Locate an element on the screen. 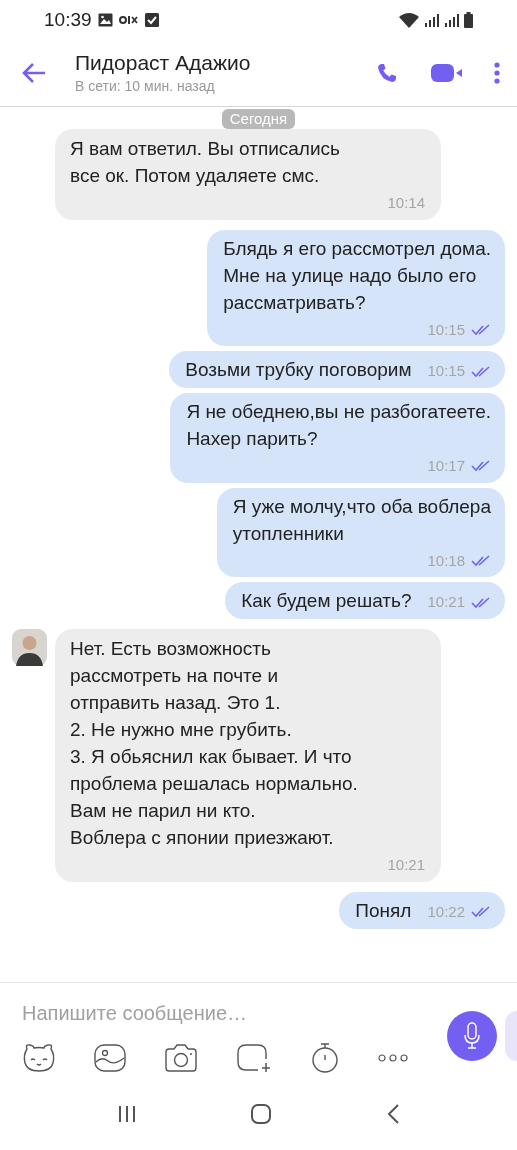  outgoing-message-bubble: Я уже молчу,что оба воблера утопленники 10:18 is located at coordinates (360, 532).